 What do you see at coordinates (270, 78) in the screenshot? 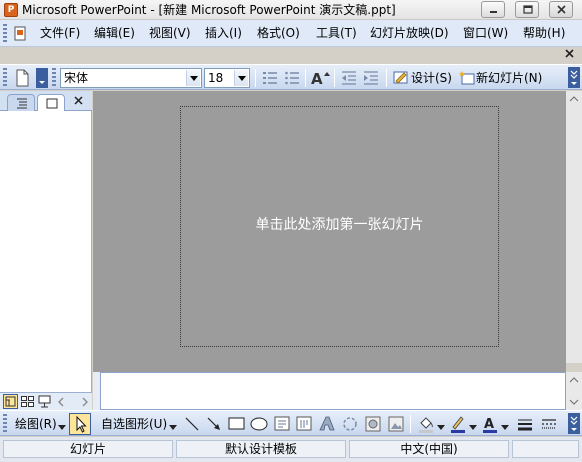
I see `numbered-list-icon` at bounding box center [270, 78].